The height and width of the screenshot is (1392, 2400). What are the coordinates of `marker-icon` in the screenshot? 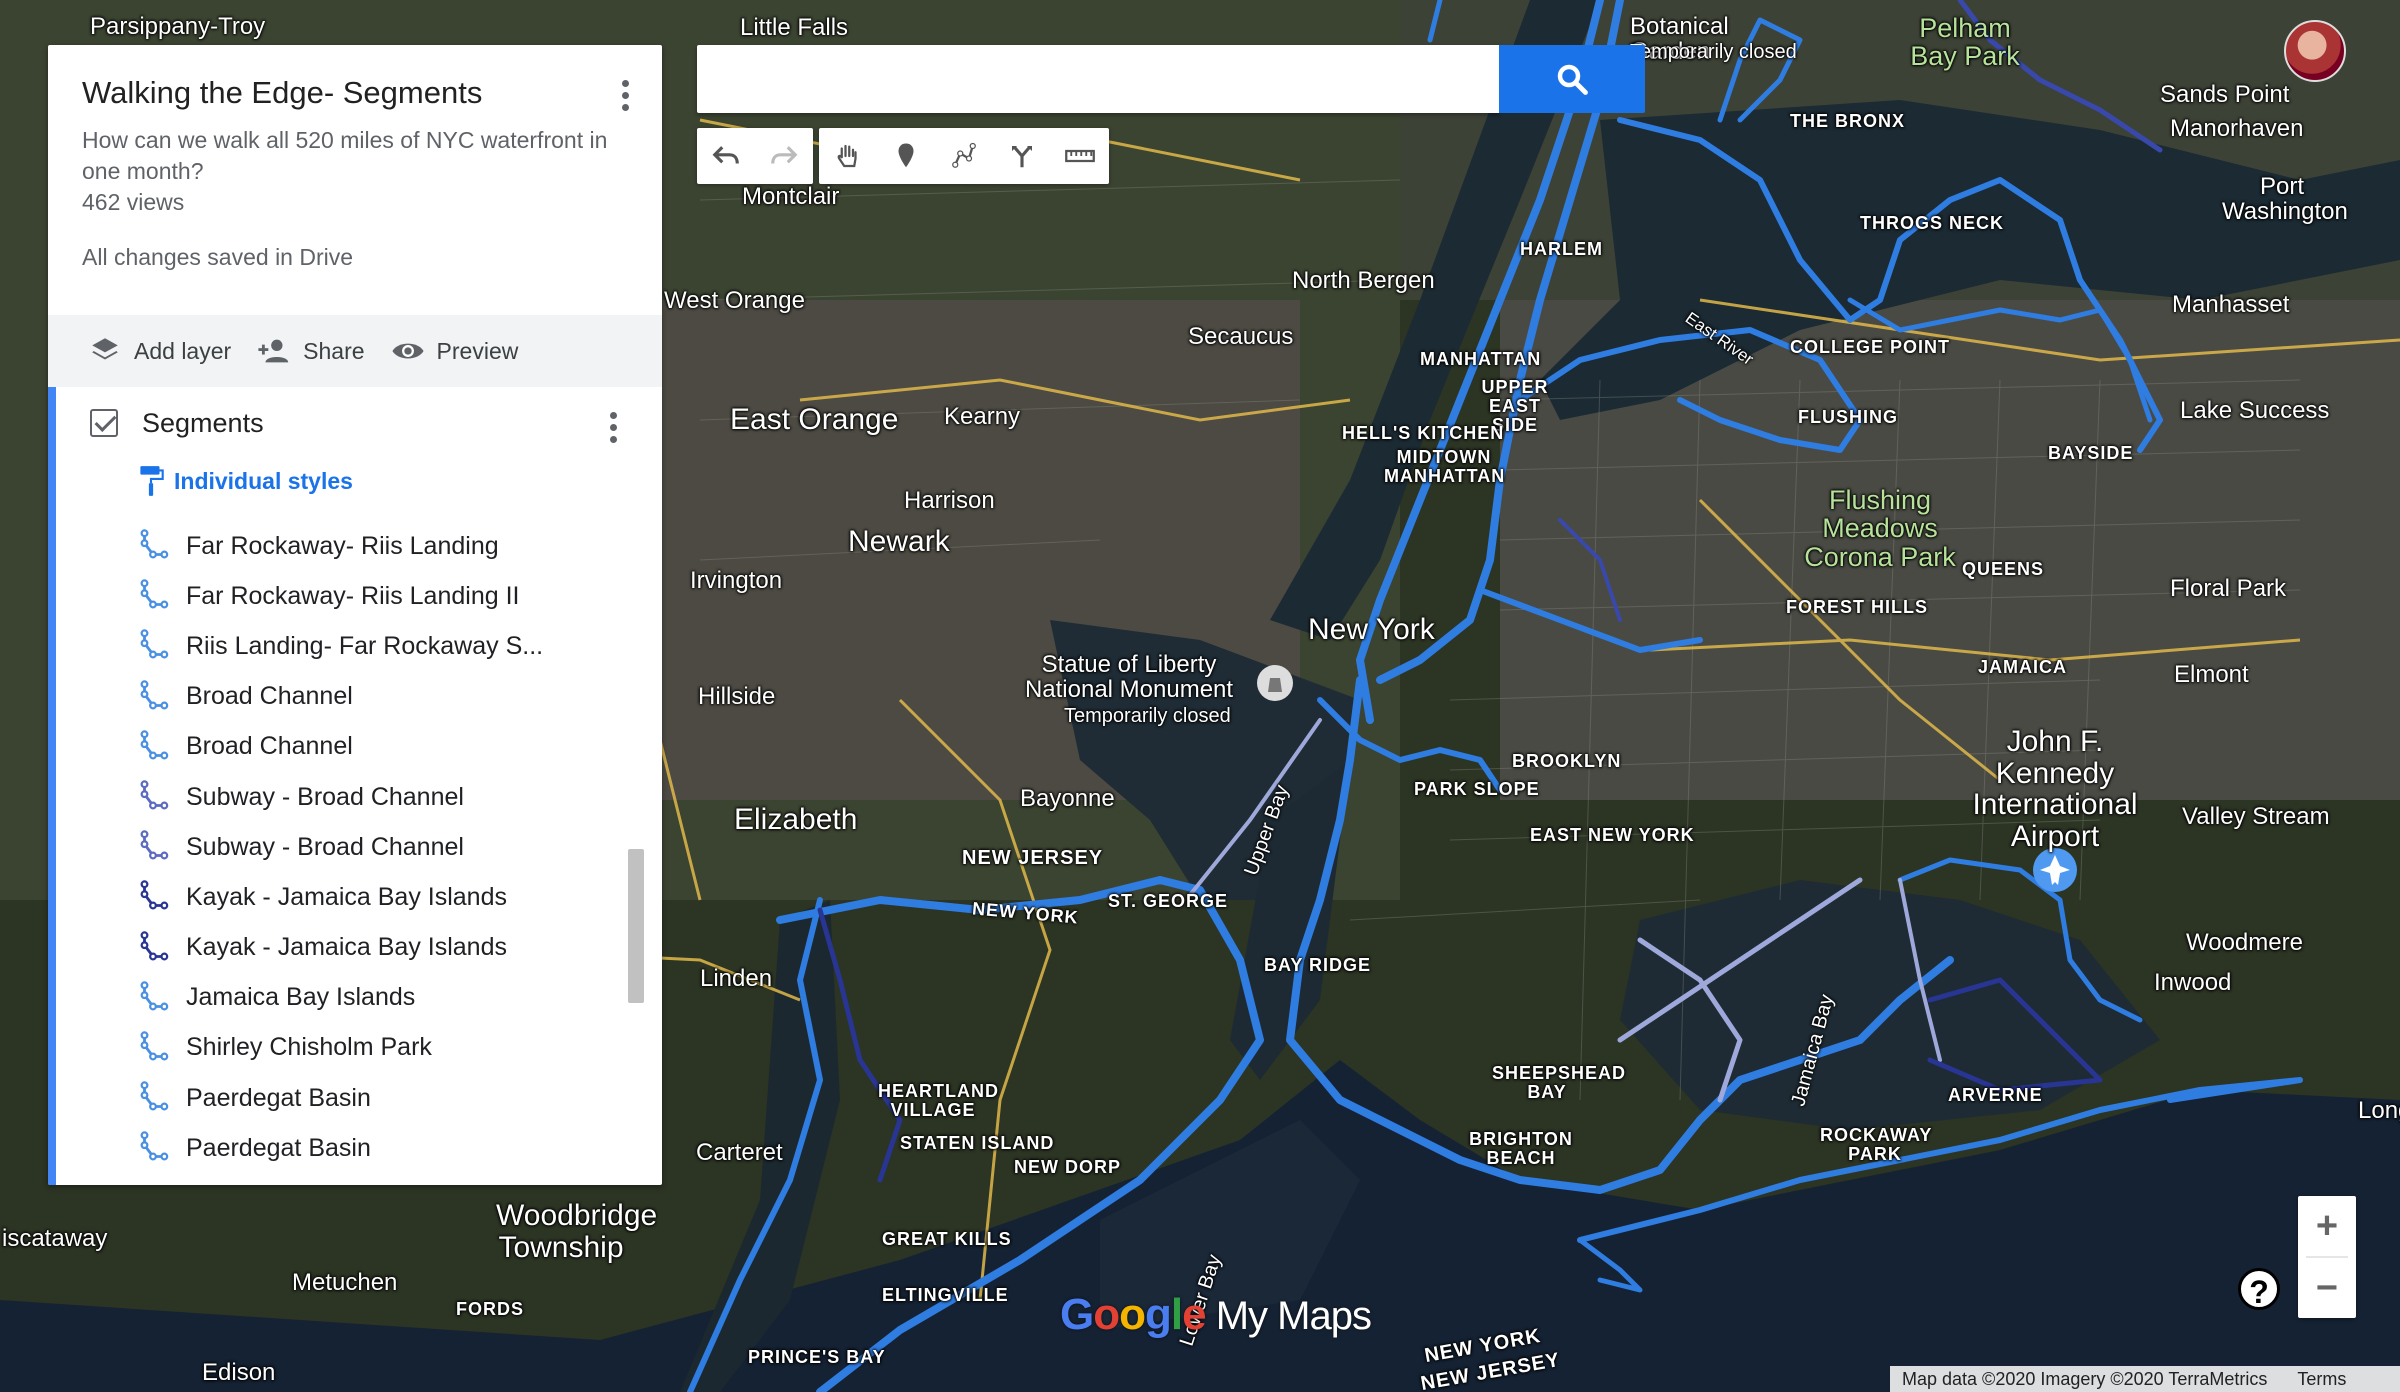 It's located at (906, 155).